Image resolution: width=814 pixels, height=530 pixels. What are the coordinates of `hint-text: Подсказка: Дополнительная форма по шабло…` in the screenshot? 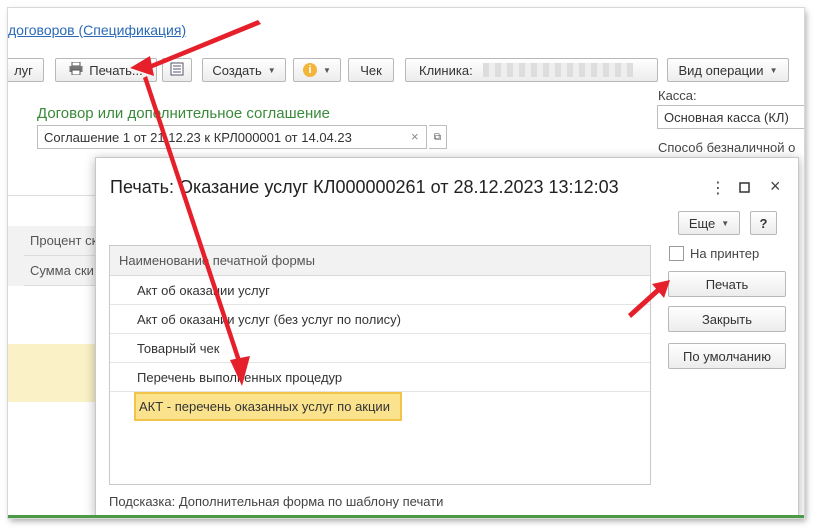 It's located at (276, 501).